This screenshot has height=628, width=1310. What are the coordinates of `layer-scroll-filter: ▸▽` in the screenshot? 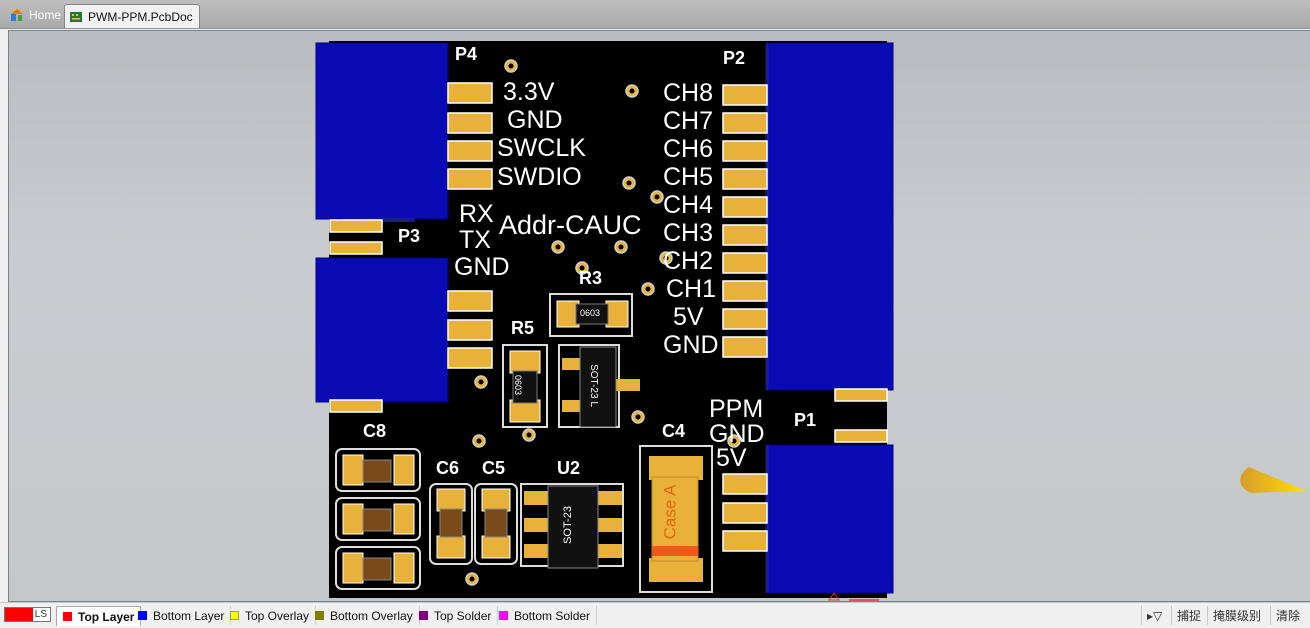 It's located at (1154, 615).